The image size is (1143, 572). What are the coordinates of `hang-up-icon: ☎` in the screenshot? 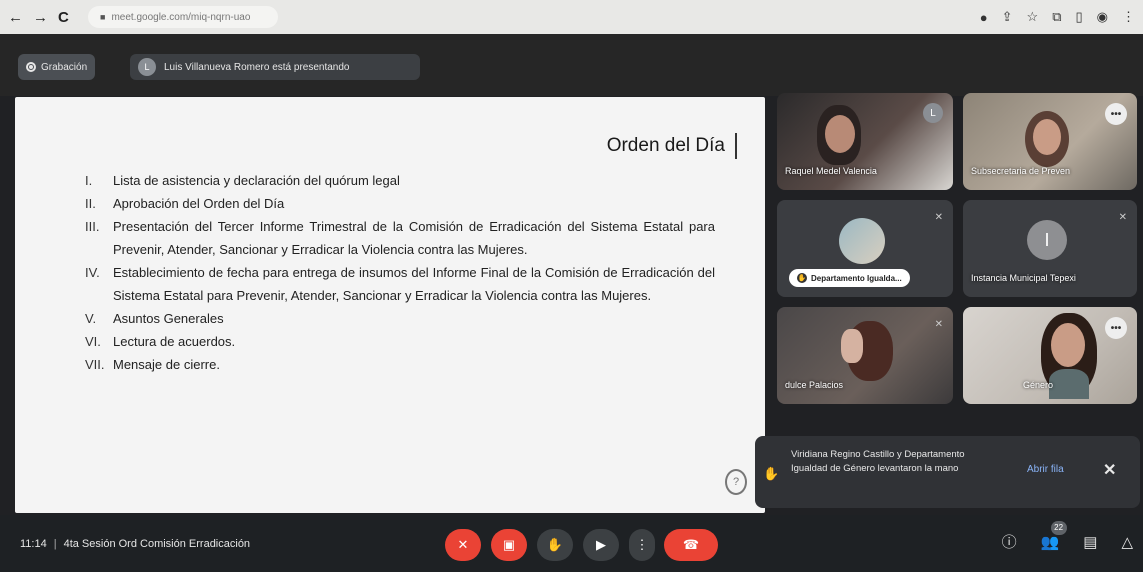 It's located at (691, 544).